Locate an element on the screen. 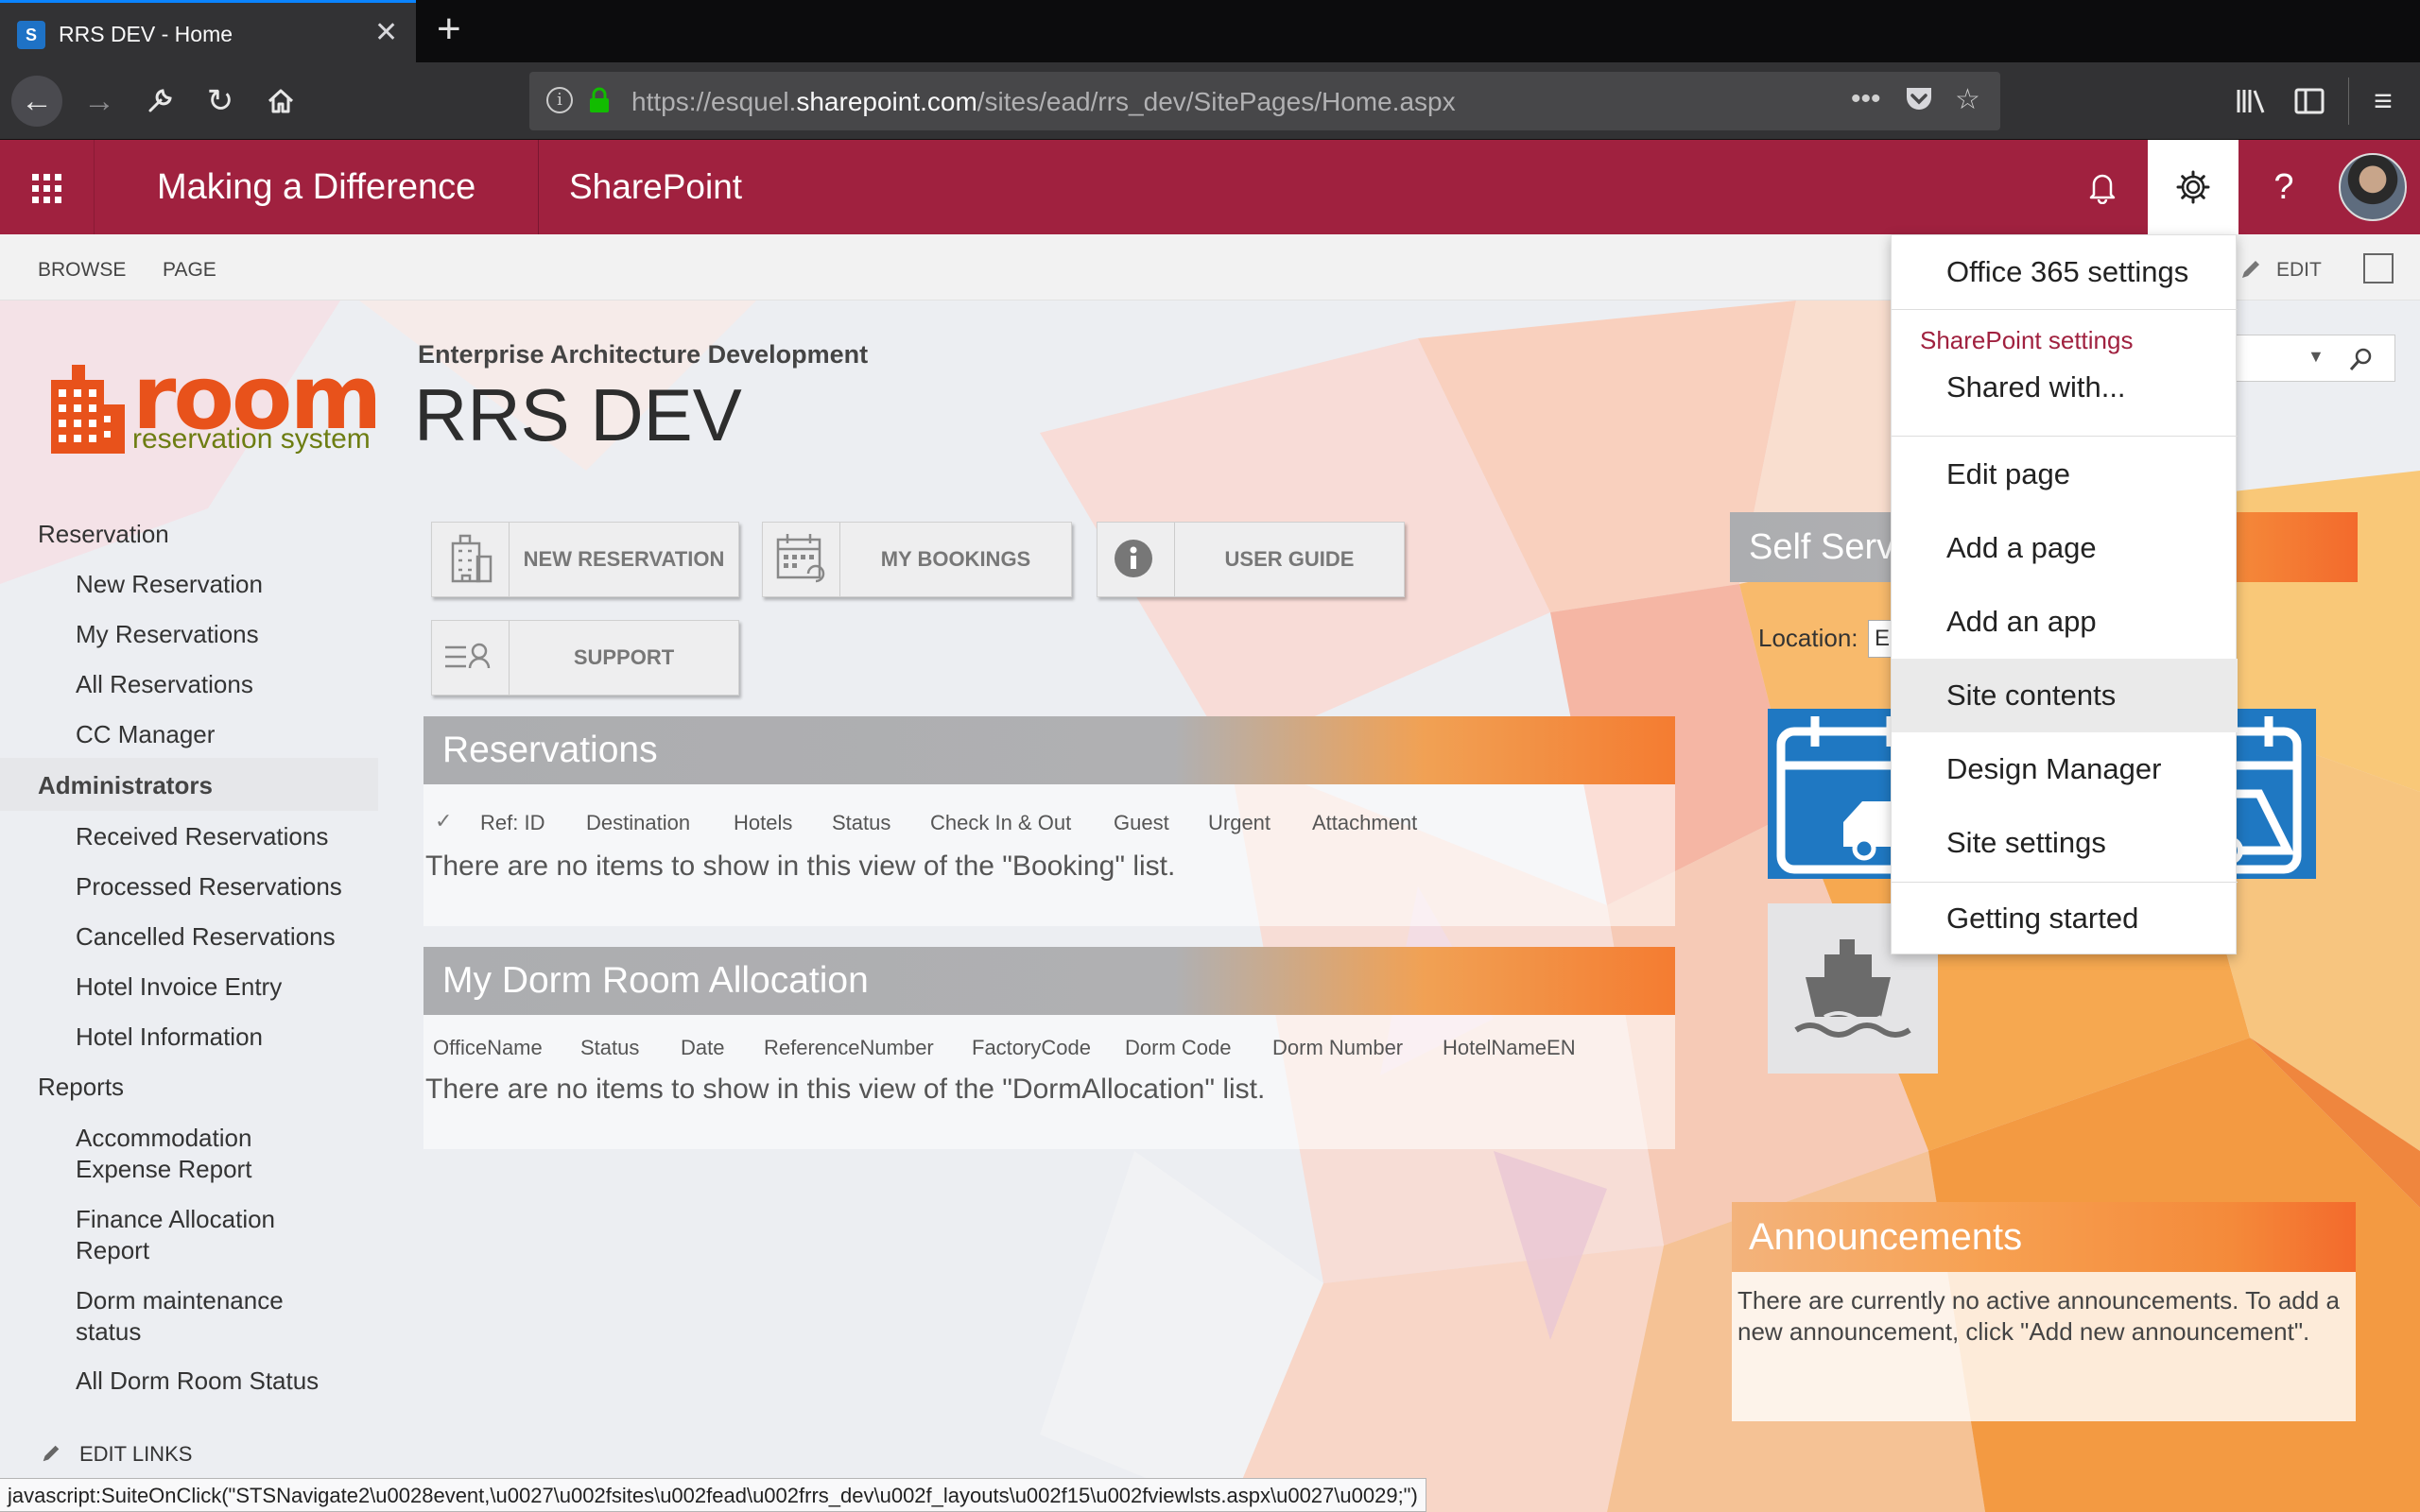 Image resolution: width=2420 pixels, height=1512 pixels. new-tab-icon: + is located at coordinates (449, 29).